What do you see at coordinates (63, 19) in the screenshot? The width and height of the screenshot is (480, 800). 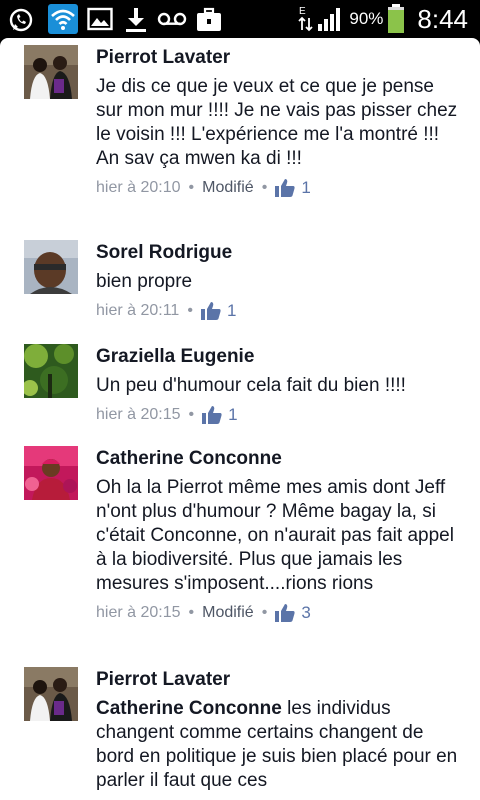 I see `wifi-icon` at bounding box center [63, 19].